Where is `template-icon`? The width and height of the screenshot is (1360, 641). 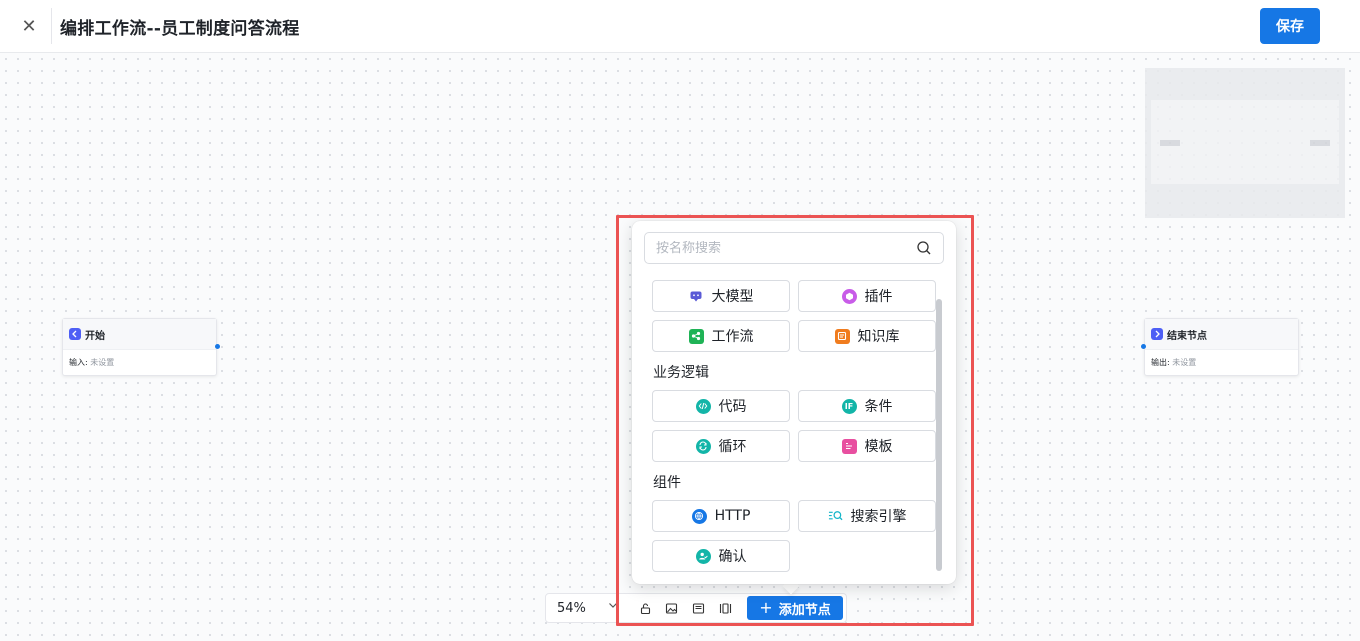 template-icon is located at coordinates (849, 446).